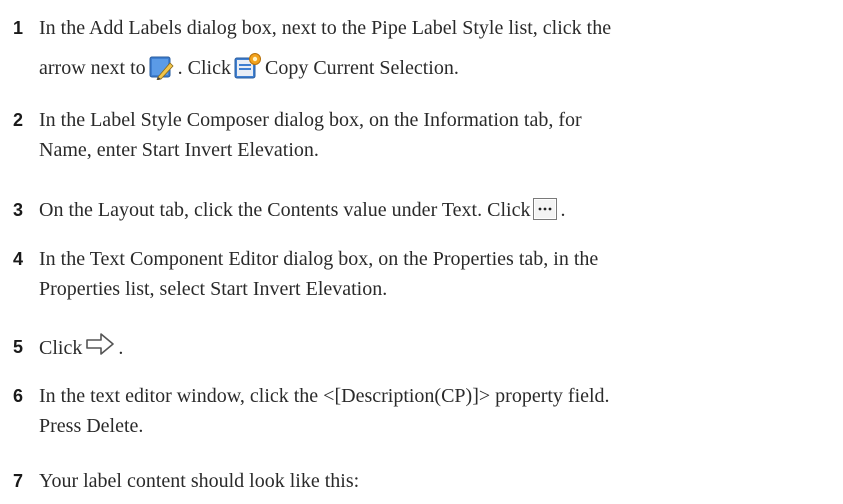 Image resolution: width=843 pixels, height=504 pixels. I want to click on step-text: Copy Current Selection., so click(361, 68).